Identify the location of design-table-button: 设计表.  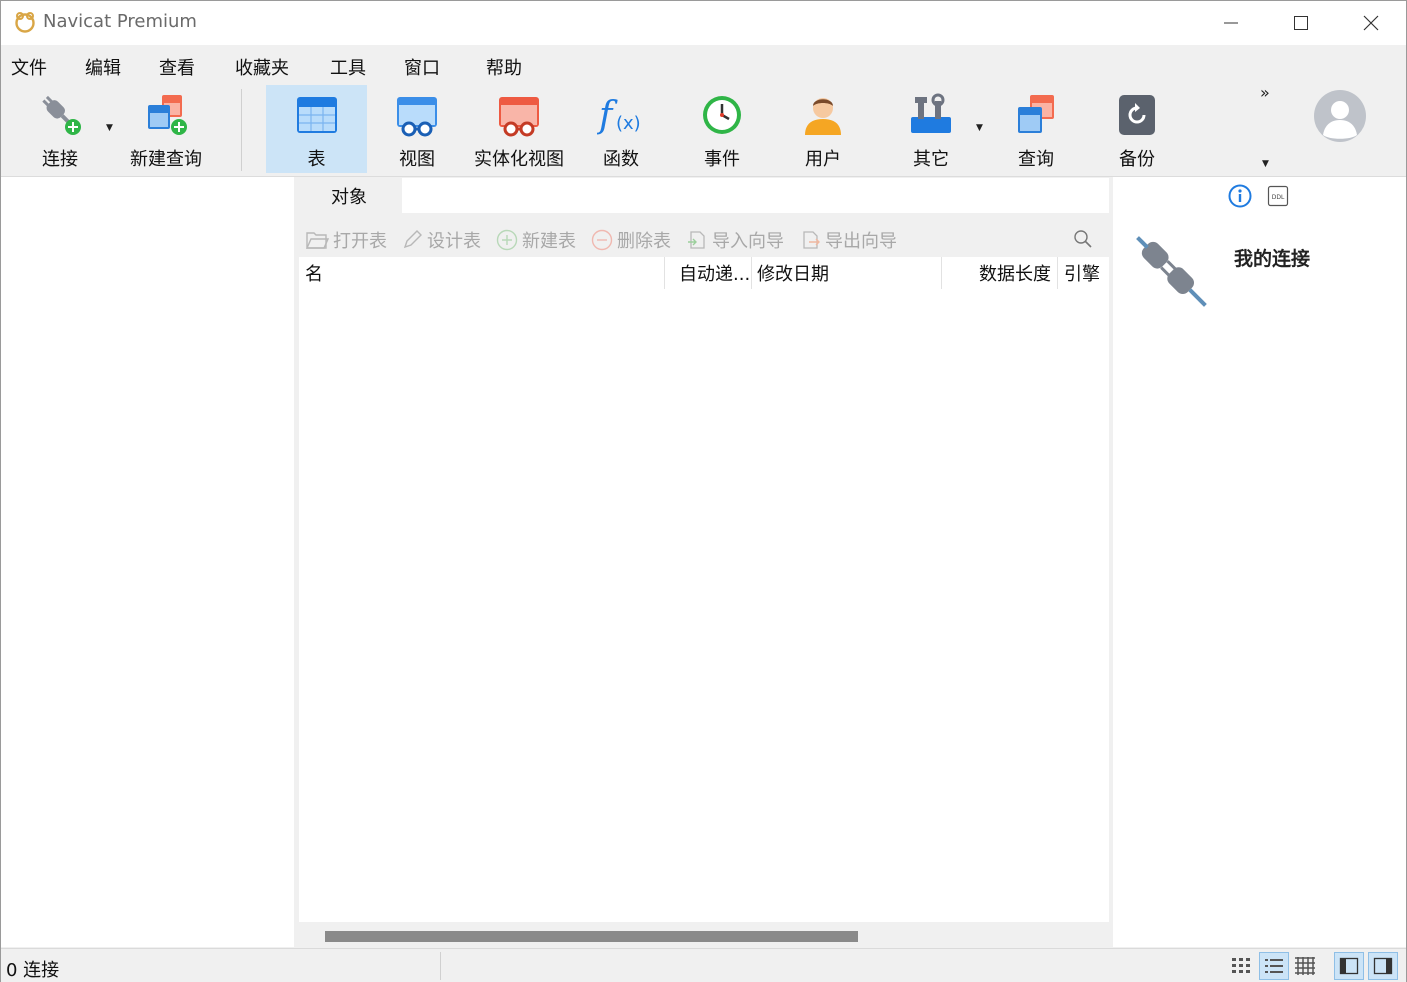
(441, 240).